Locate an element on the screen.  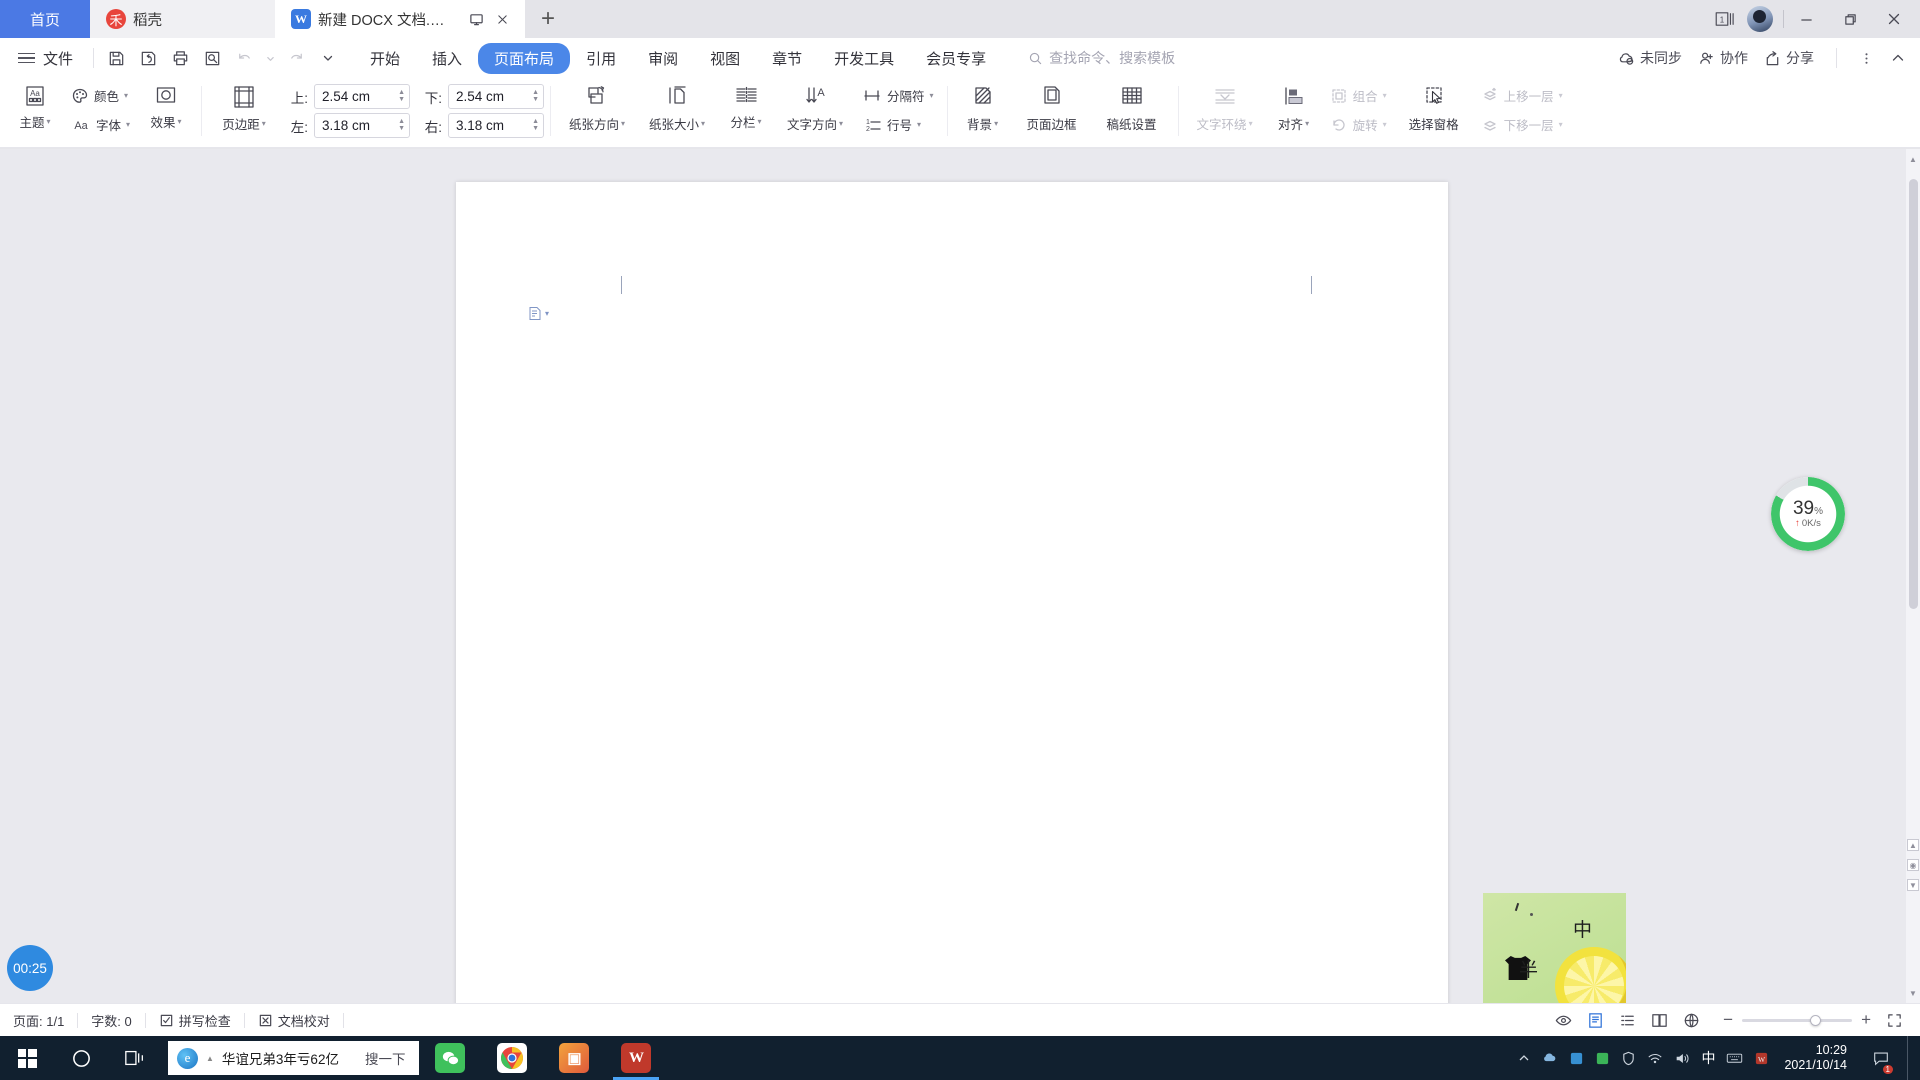
paper-size-button: 纸张大小 ▾ is located at coordinates (677, 111).